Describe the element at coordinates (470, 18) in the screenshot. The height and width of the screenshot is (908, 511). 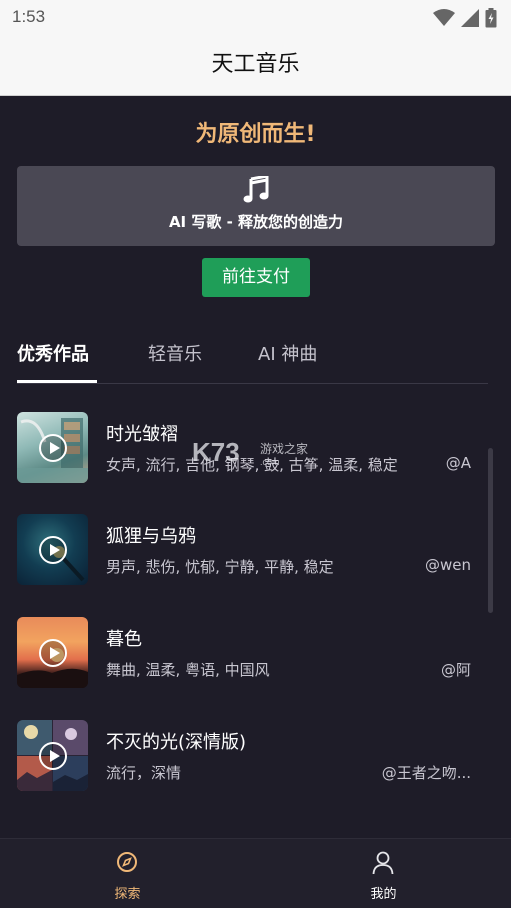
I see `cell-signal-icon` at that location.